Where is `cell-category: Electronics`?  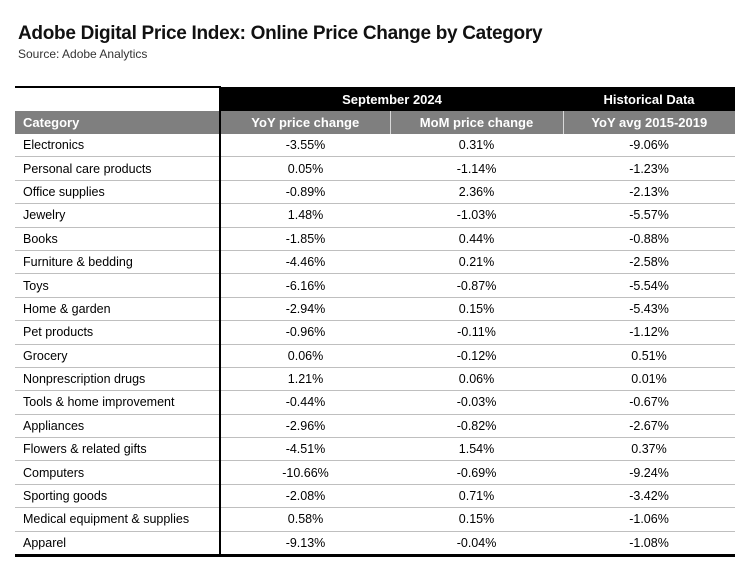 cell-category: Electronics is located at coordinates (118, 146).